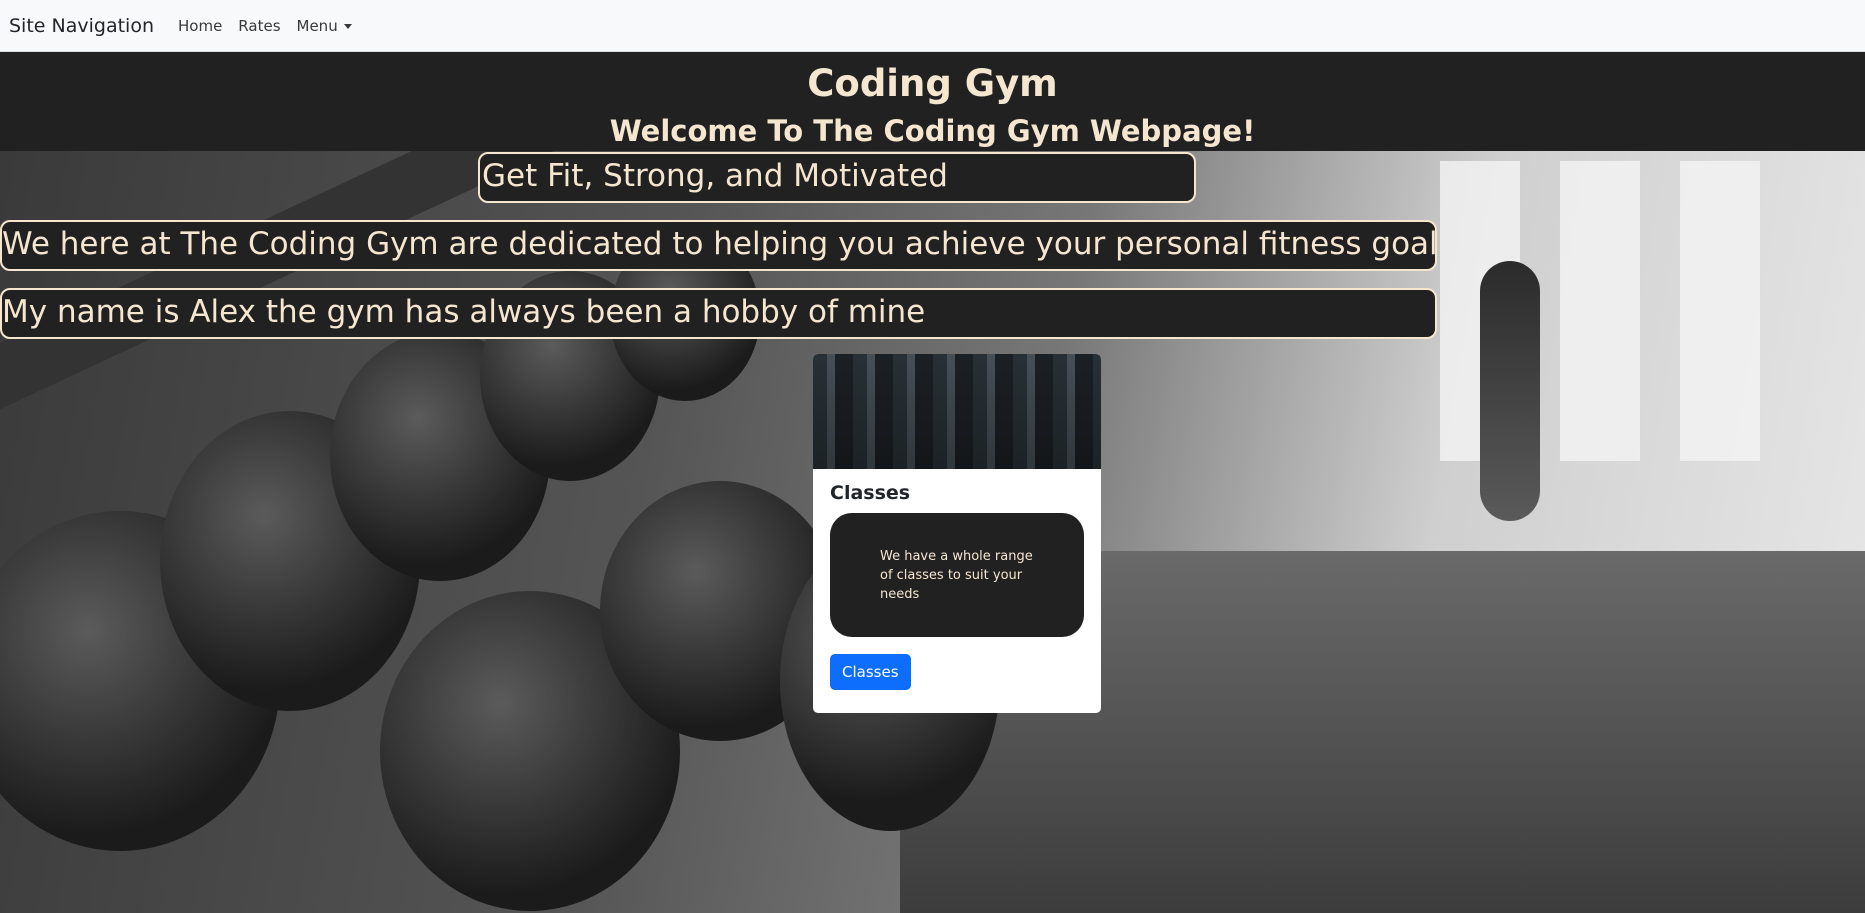  I want to click on page-title: Coding Gym, so click(932, 83).